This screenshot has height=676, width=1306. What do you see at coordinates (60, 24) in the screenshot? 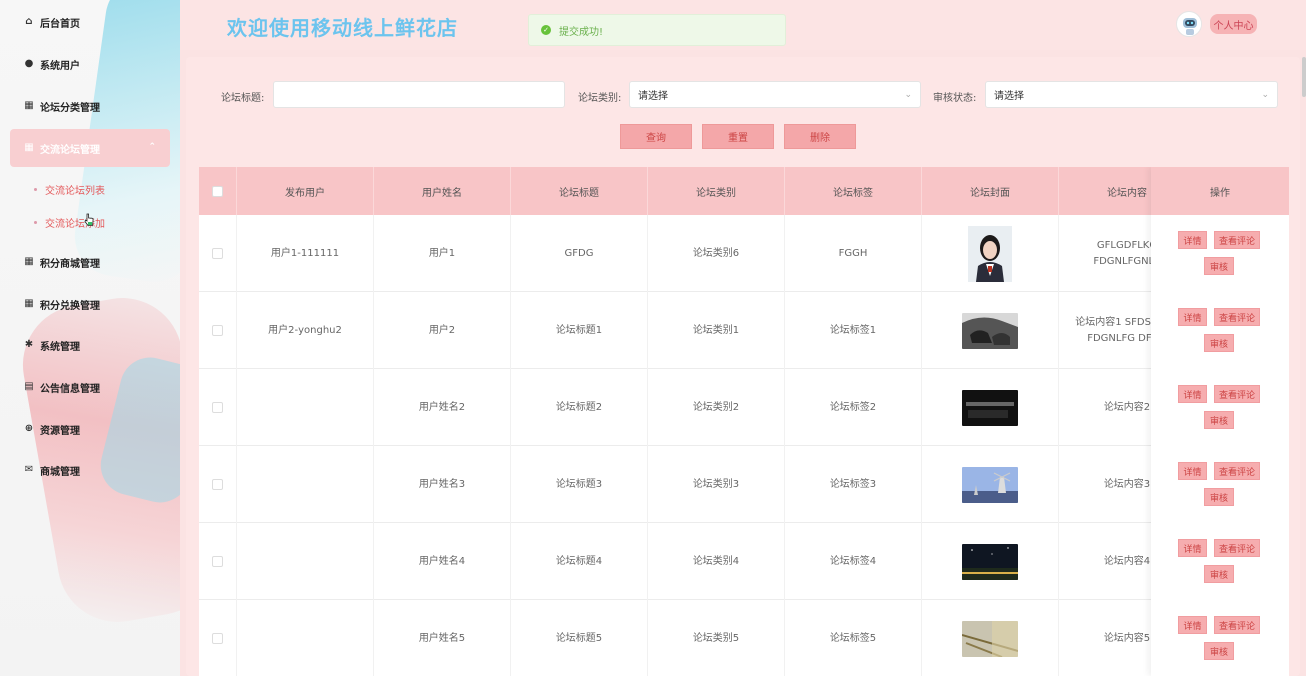
I see `sidebar-item-label: 后台首页` at bounding box center [60, 24].